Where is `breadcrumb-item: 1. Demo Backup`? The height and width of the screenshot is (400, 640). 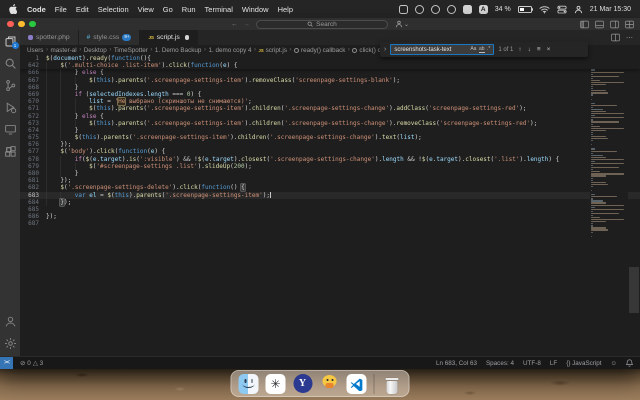
breadcrumb-item: 1. Demo Backup is located at coordinates (178, 50).